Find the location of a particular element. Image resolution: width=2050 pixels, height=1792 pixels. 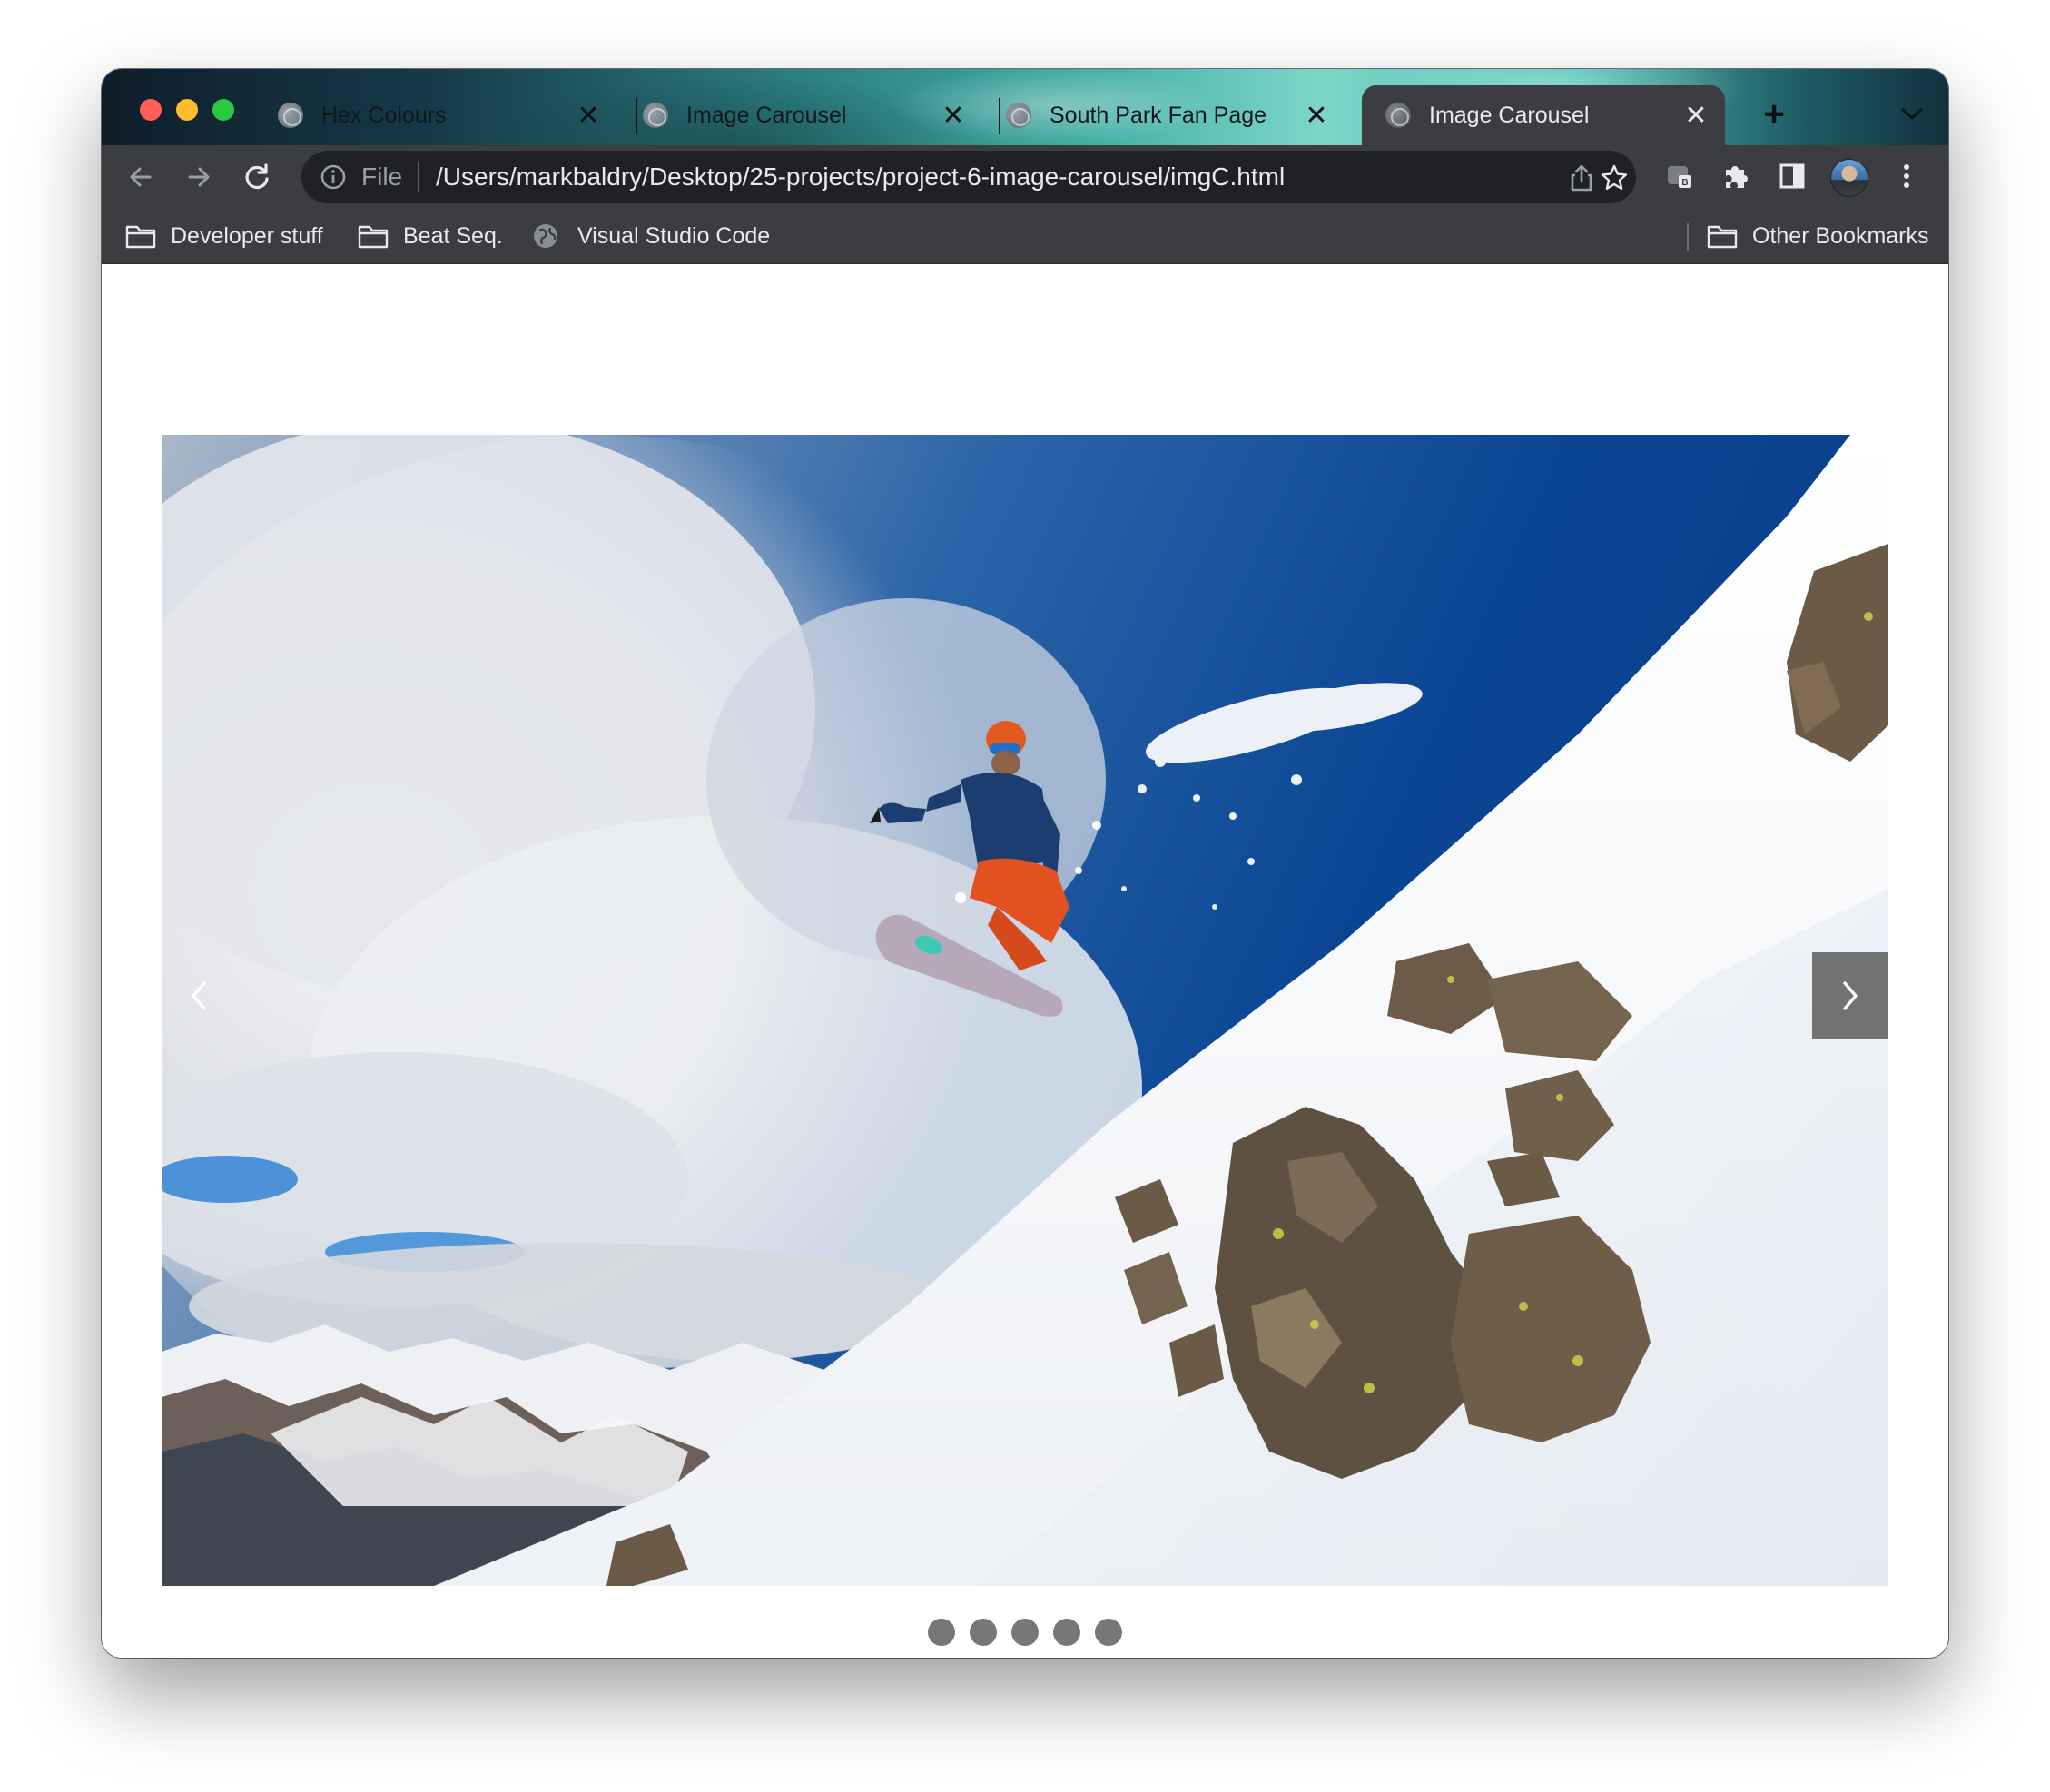

back-button is located at coordinates (141, 177).